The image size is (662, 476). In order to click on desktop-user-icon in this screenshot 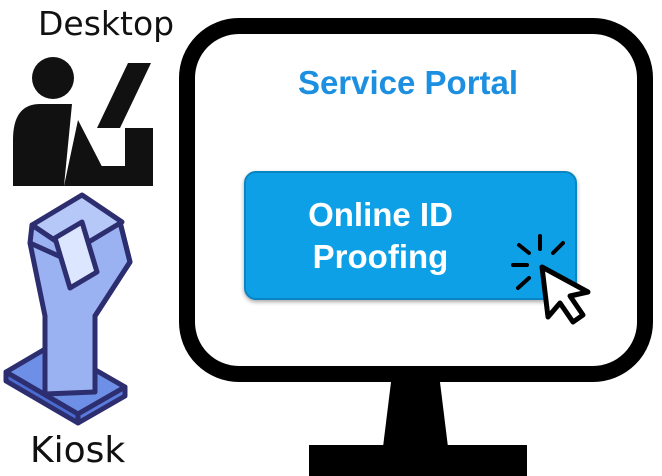, I will do `click(83, 121)`.